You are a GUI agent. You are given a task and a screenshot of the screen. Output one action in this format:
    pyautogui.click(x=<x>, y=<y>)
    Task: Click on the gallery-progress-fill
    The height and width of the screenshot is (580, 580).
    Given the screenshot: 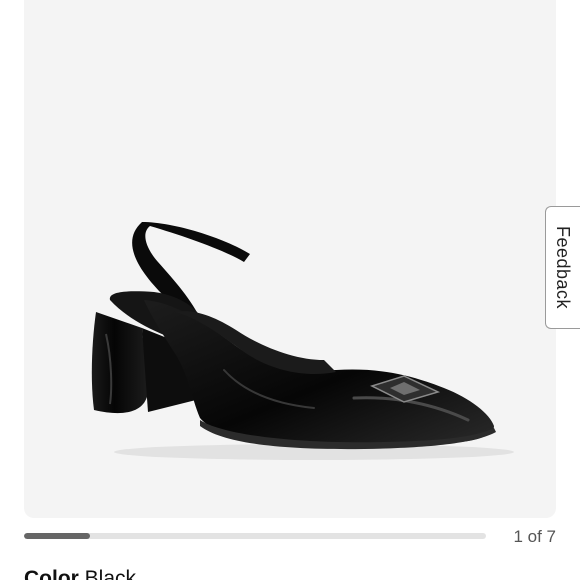 What is the action you would take?
    pyautogui.click(x=57, y=536)
    